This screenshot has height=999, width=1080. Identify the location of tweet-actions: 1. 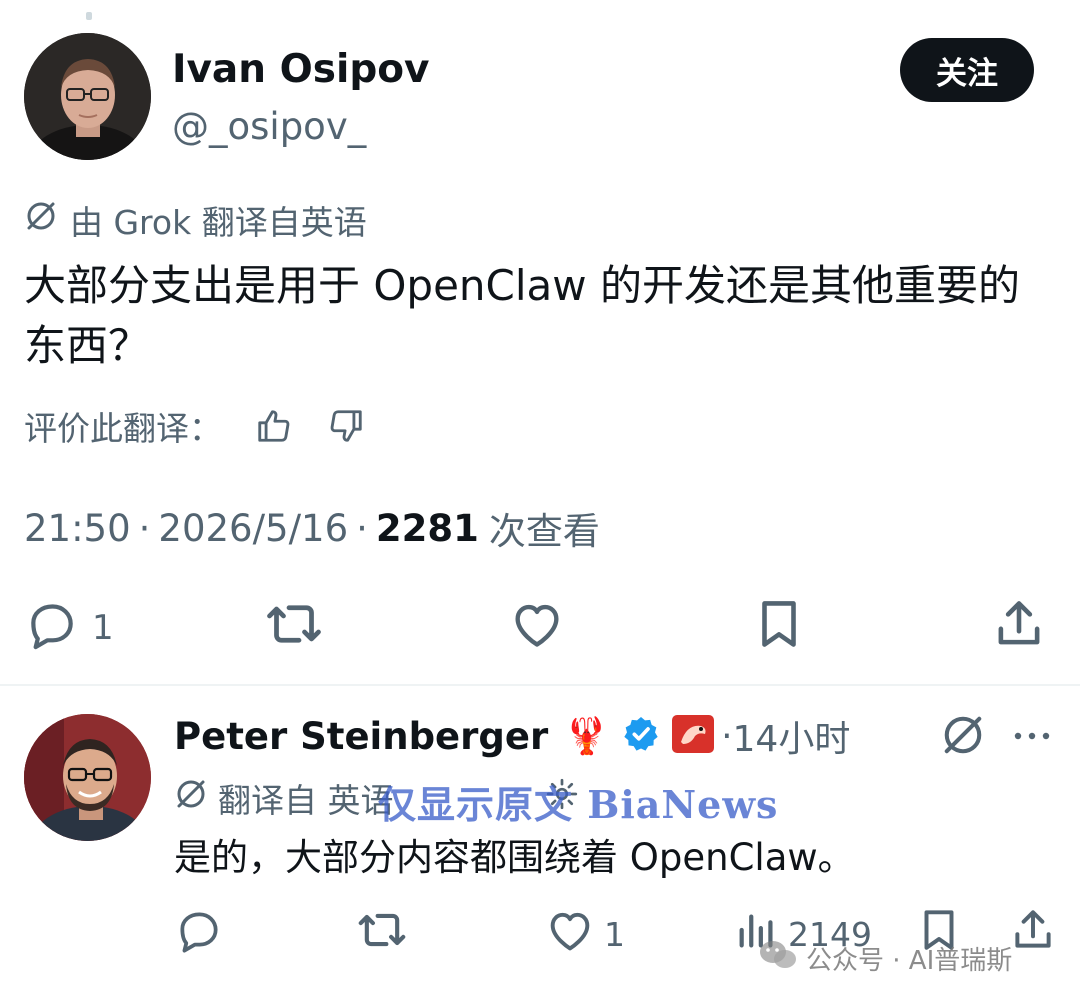
(540, 628).